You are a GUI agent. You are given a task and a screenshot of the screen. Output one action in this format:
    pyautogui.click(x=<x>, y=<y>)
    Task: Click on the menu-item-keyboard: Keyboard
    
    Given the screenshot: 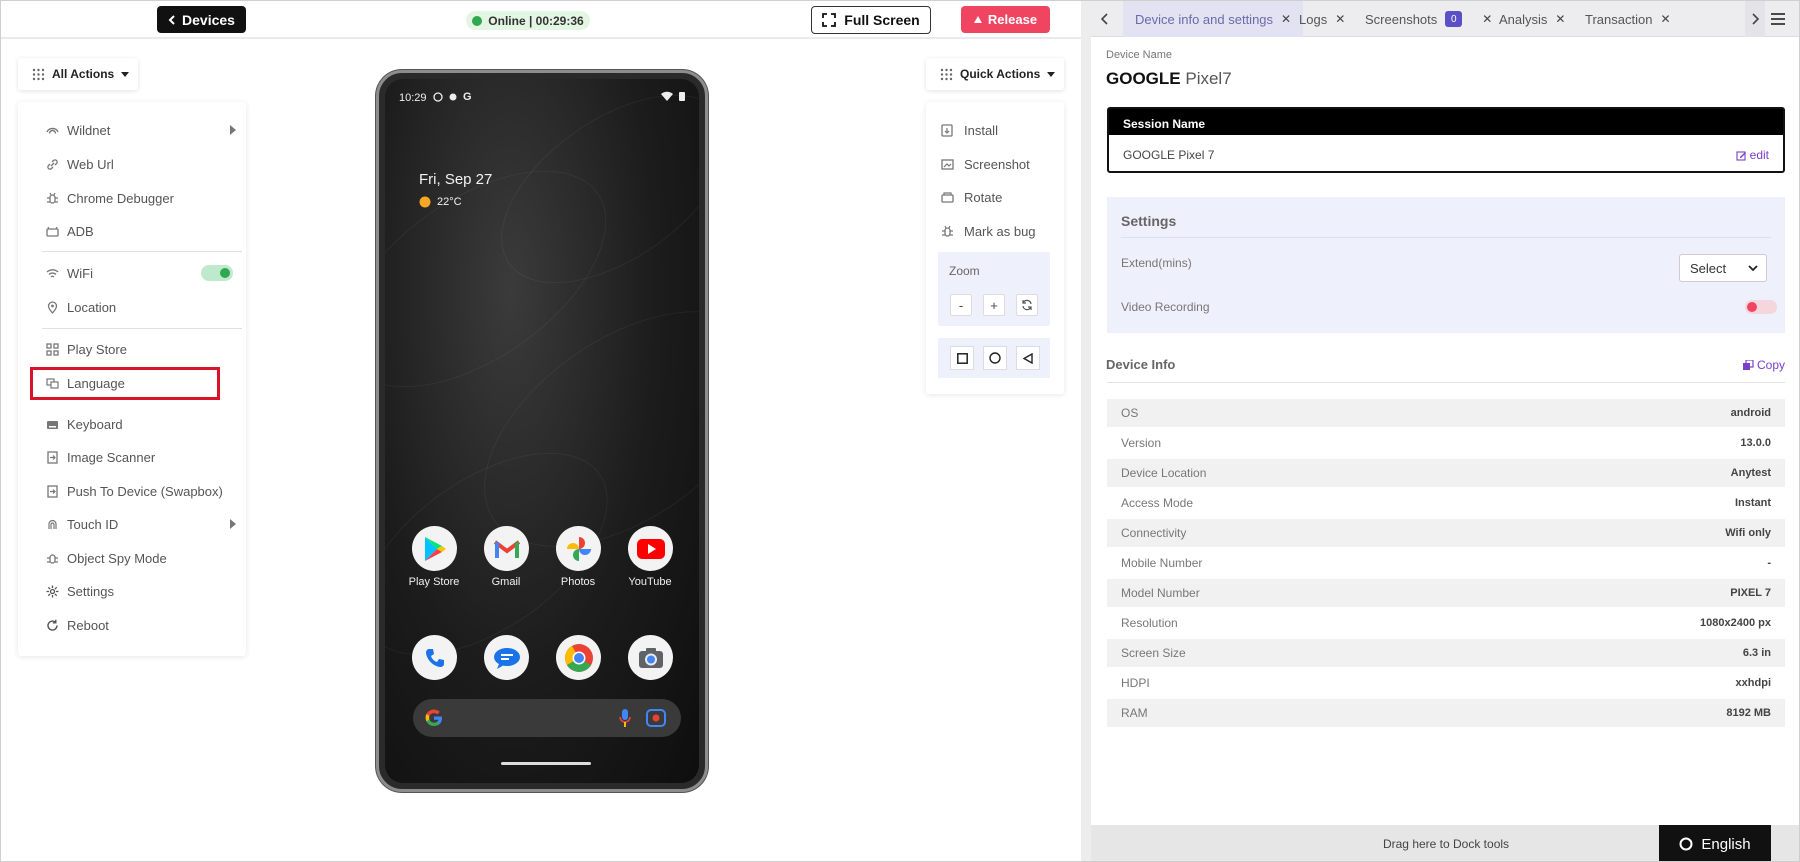 What is the action you would take?
    pyautogui.click(x=84, y=424)
    